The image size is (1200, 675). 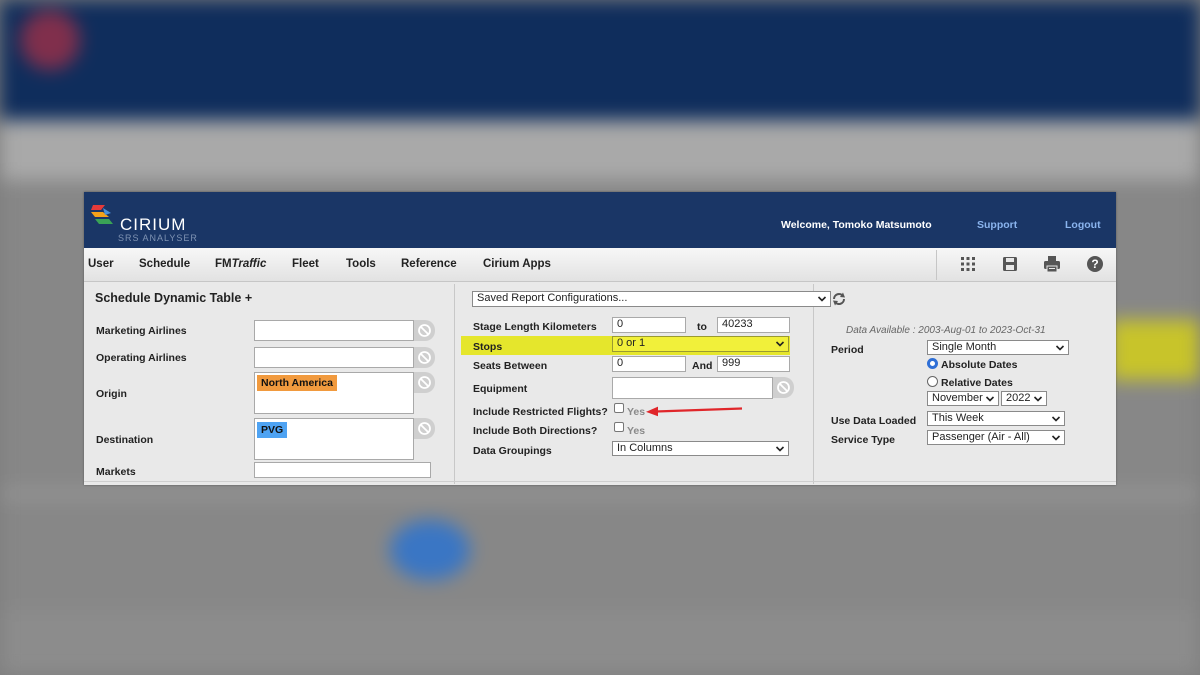 What do you see at coordinates (997, 225) in the screenshot?
I see `support-link: Support` at bounding box center [997, 225].